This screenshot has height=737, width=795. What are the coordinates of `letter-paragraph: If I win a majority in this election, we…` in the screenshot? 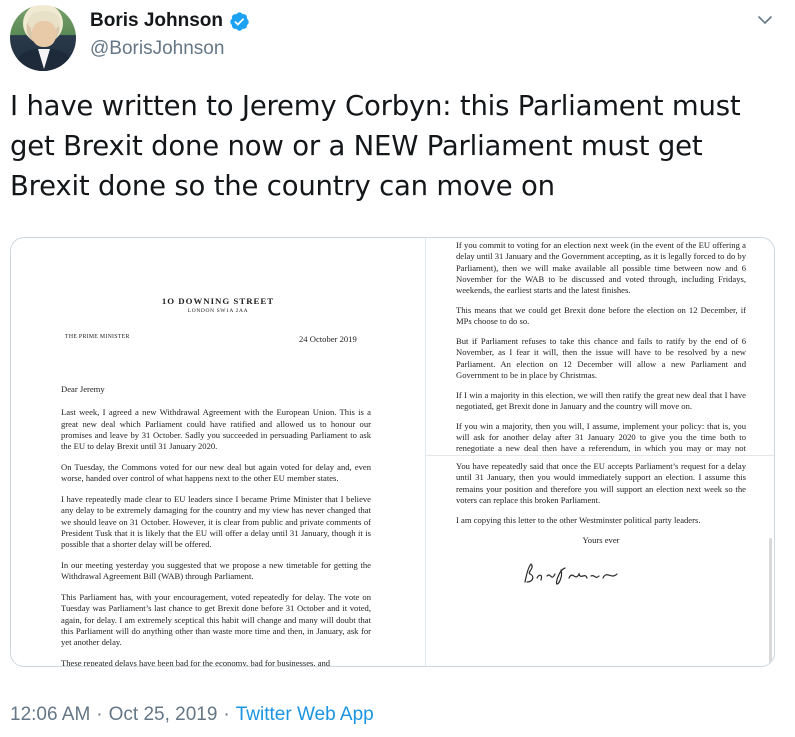 It's located at (601, 400).